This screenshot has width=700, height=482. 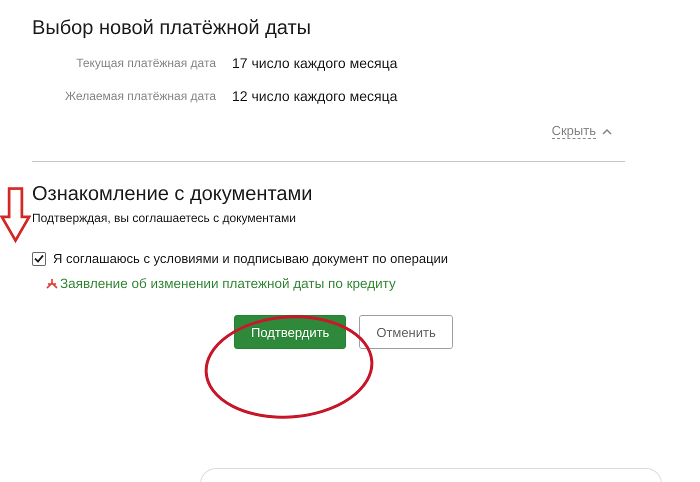 I want to click on confirm-button: Подтвердить, so click(x=290, y=332).